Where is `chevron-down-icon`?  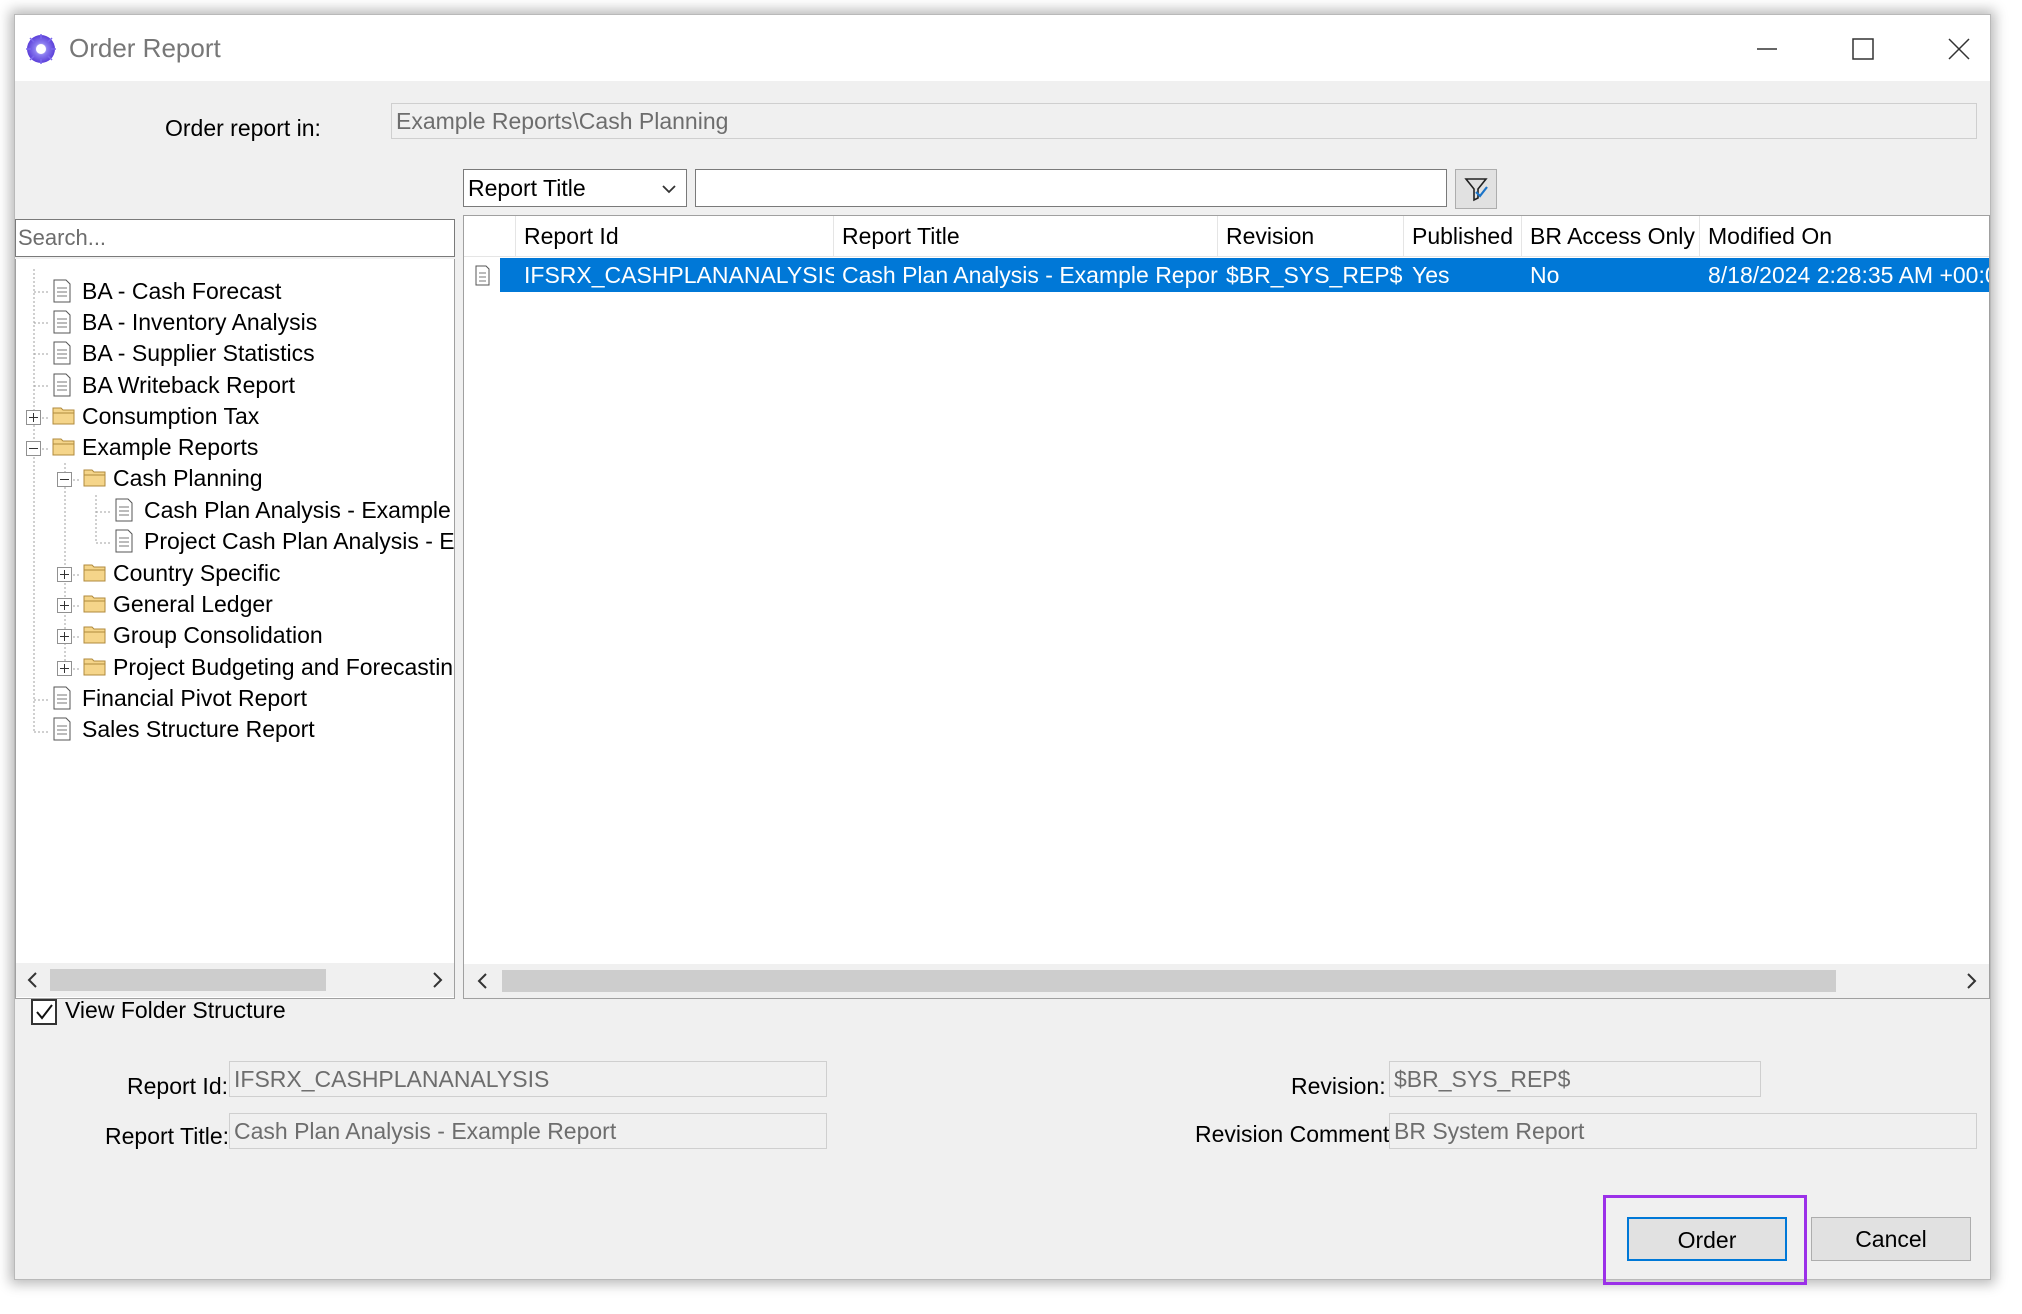
chevron-down-icon is located at coordinates (669, 189).